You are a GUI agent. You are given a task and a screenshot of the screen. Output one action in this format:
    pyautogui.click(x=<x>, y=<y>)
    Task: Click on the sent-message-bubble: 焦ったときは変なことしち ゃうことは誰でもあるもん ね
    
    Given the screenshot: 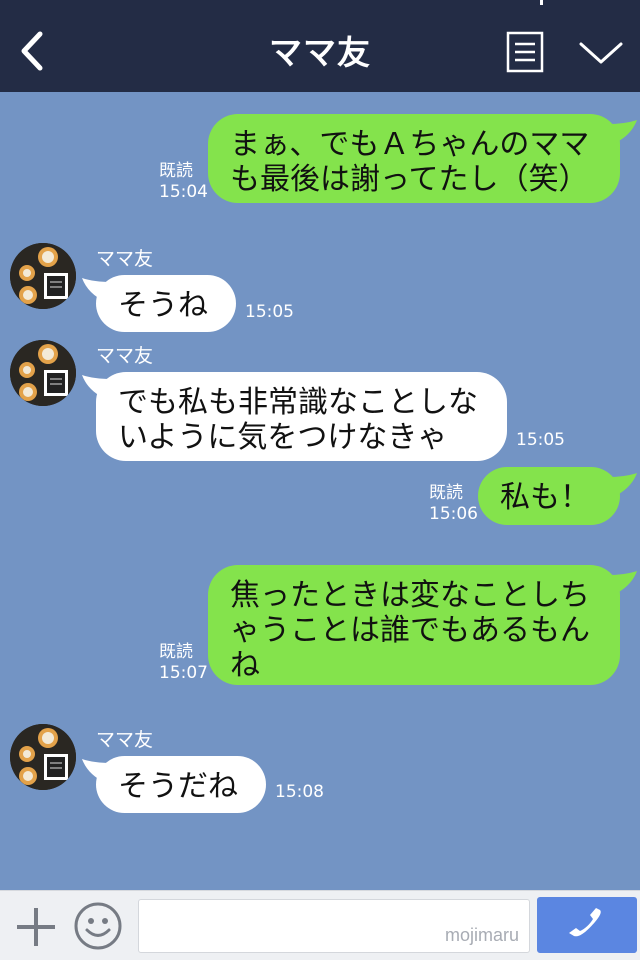 What is the action you would take?
    pyautogui.click(x=414, y=625)
    